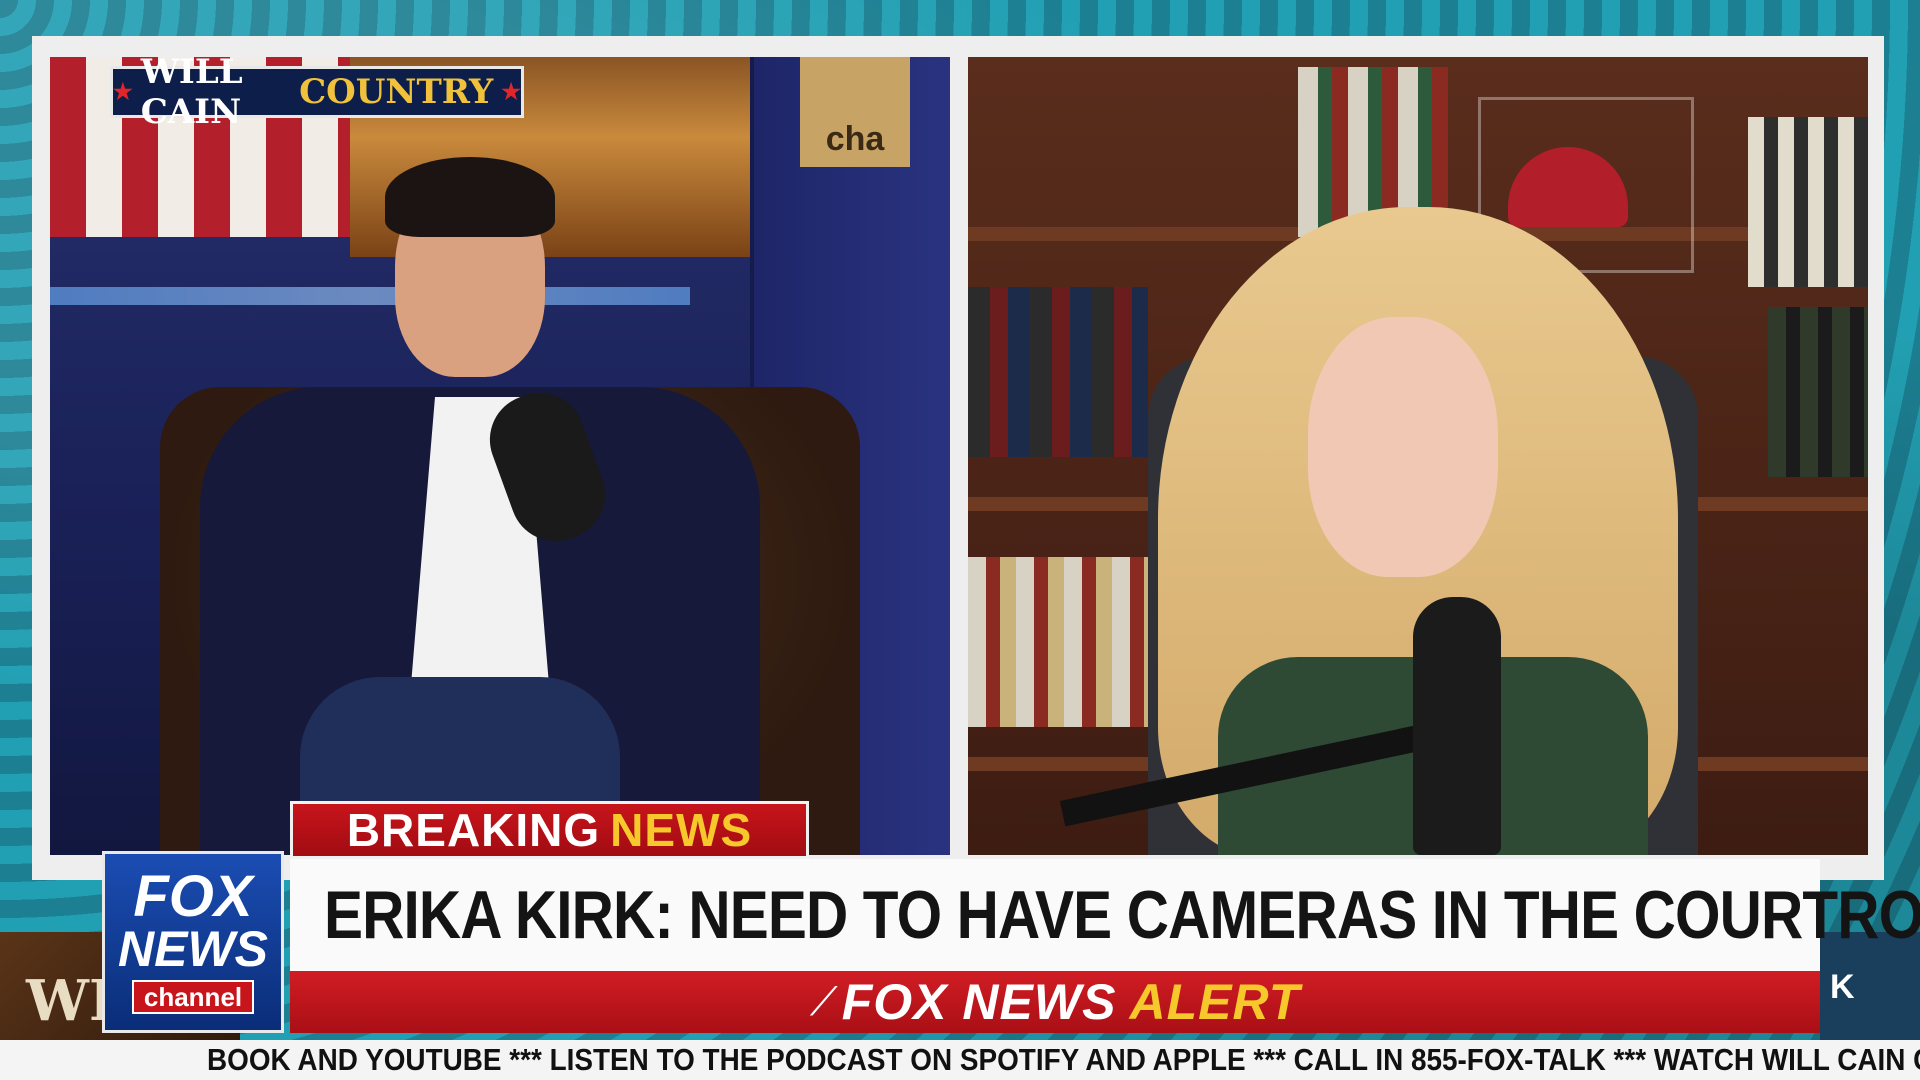 This screenshot has height=1080, width=1920. I want to click on show-logo-badge: ★ WILL CAIN COUNTRY ★, so click(317, 92).